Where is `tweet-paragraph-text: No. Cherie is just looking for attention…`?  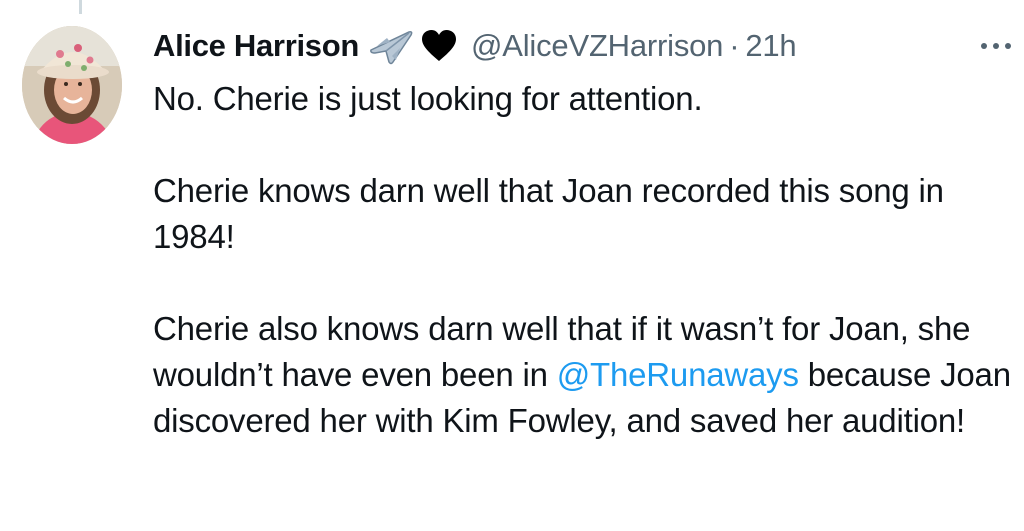
tweet-paragraph-text: No. Cherie is just looking for attention… is located at coordinates (428, 98).